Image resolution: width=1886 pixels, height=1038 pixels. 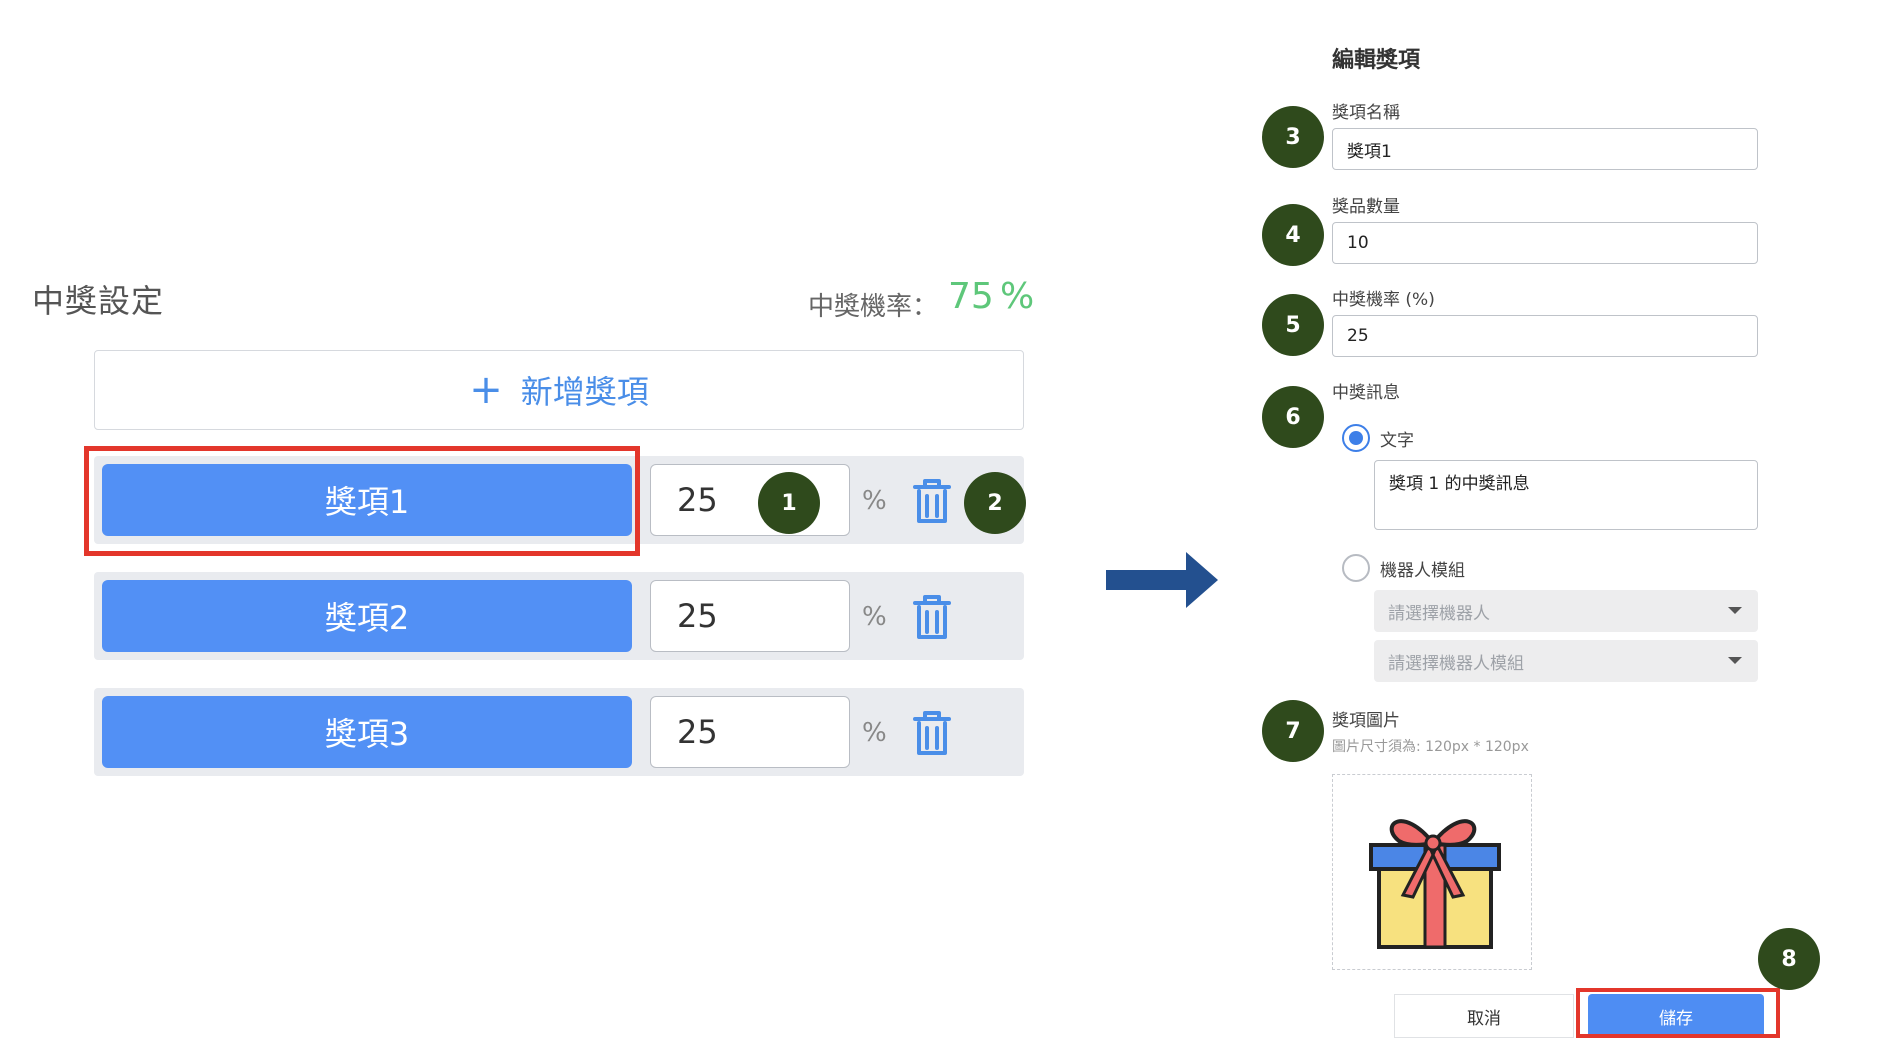 I want to click on prize-name-input: 獎項1, so click(x=1545, y=149).